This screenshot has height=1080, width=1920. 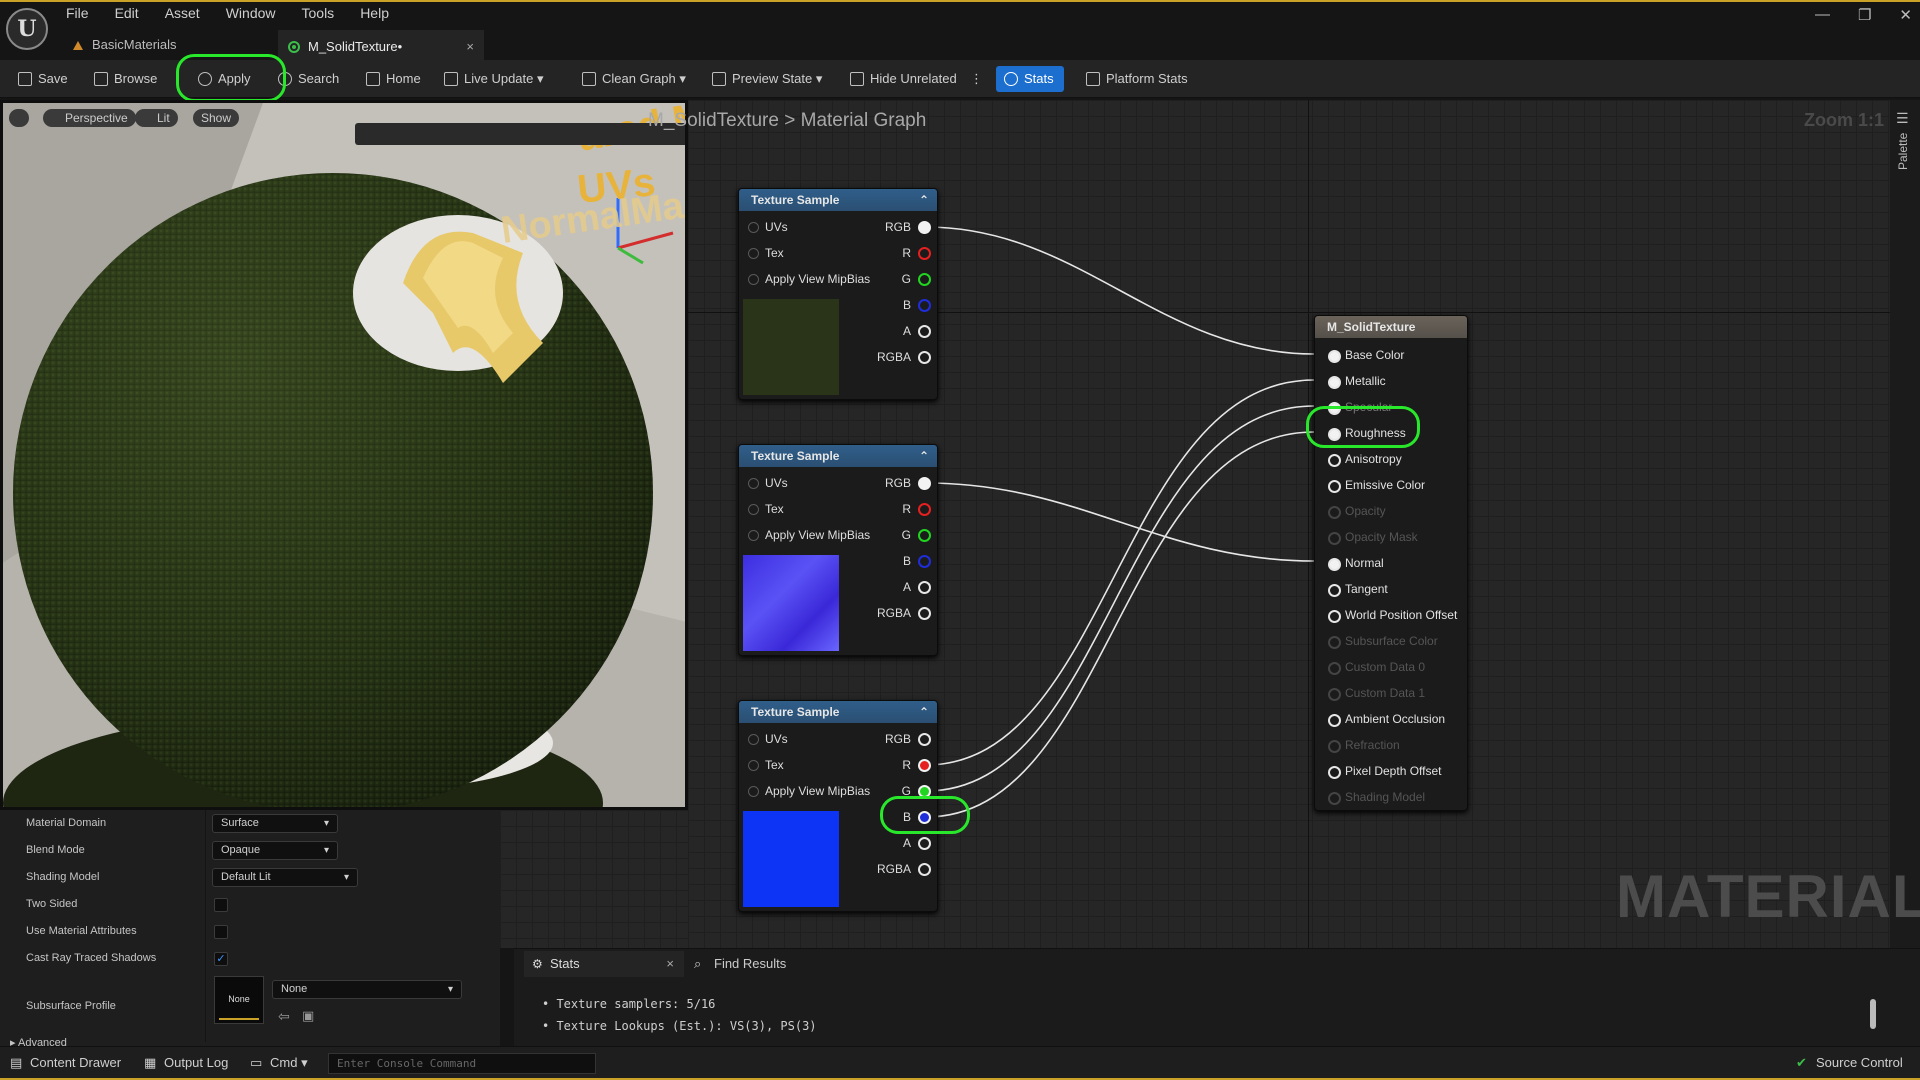 What do you see at coordinates (698, 963) in the screenshot?
I see `search-icon: ⌕` at bounding box center [698, 963].